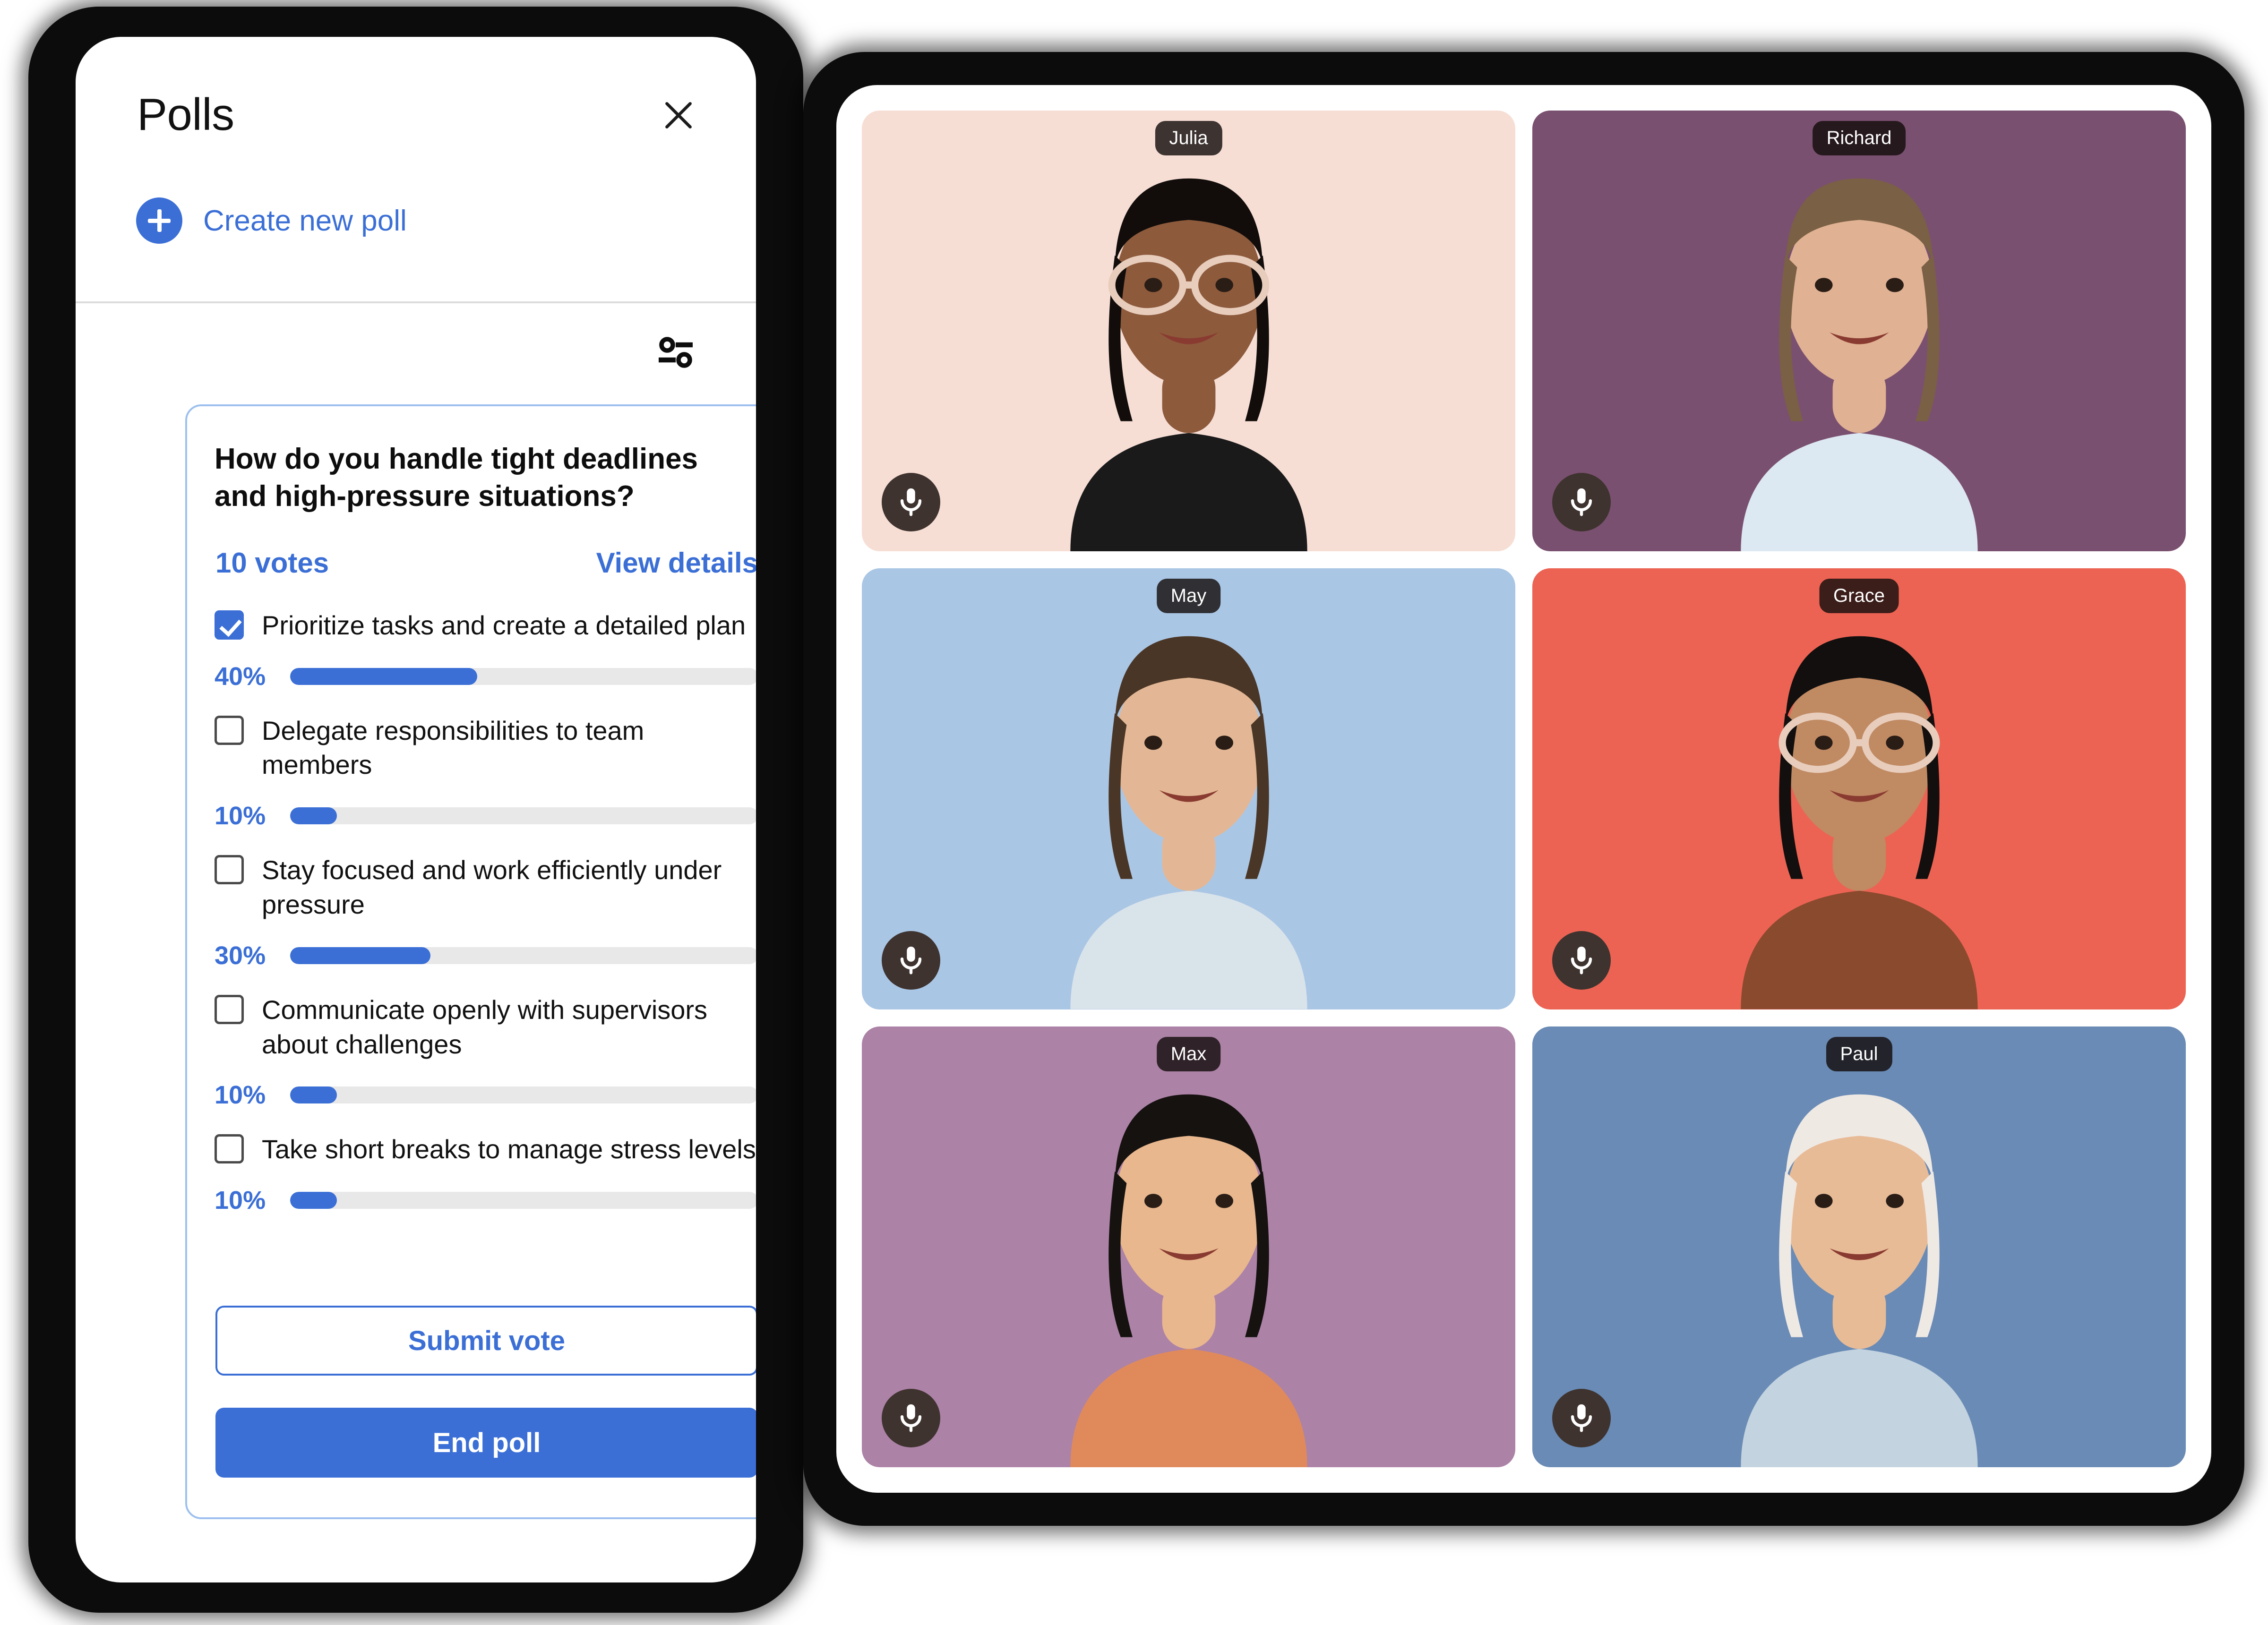  What do you see at coordinates (1859, 138) in the screenshot?
I see `participant-name-badge: Richard` at bounding box center [1859, 138].